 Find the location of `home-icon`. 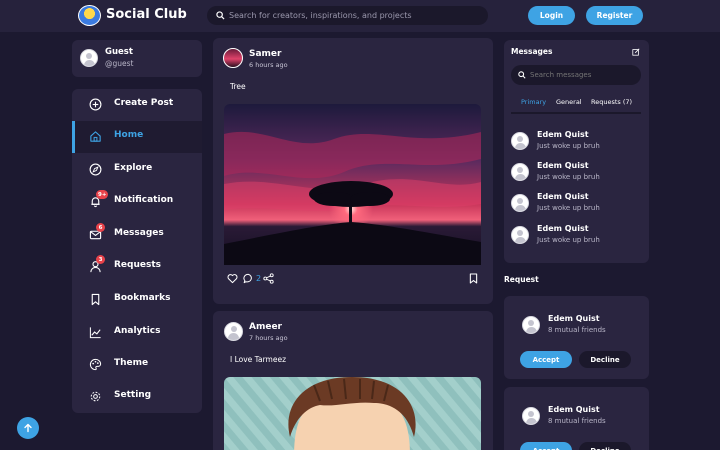

home-icon is located at coordinates (95, 136).